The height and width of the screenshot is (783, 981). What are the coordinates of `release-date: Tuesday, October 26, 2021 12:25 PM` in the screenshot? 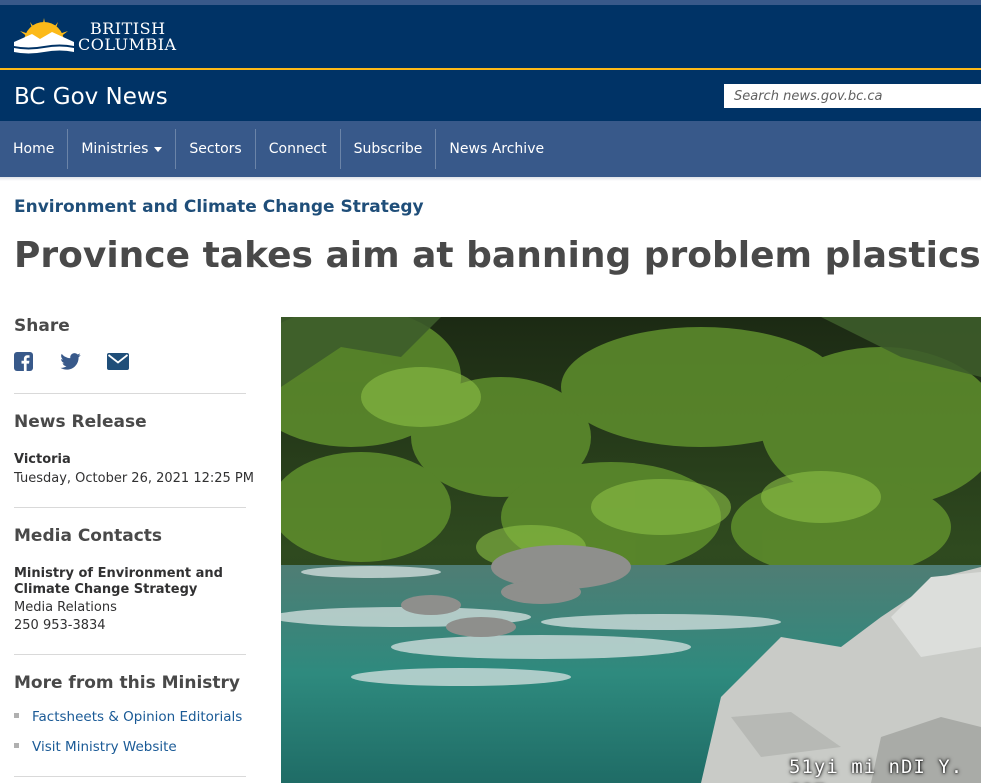 It's located at (134, 478).